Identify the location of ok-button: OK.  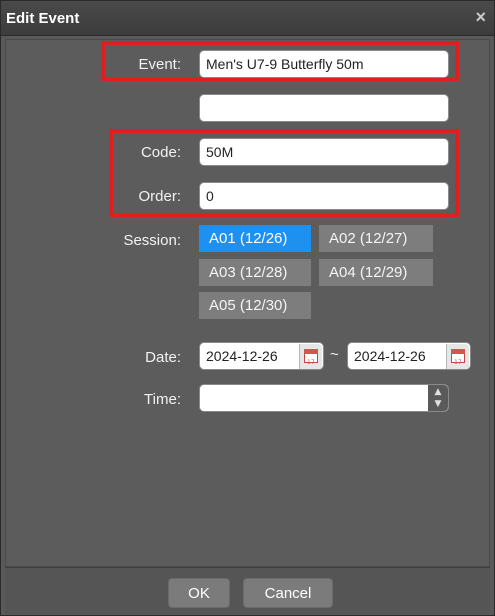
(199, 593).